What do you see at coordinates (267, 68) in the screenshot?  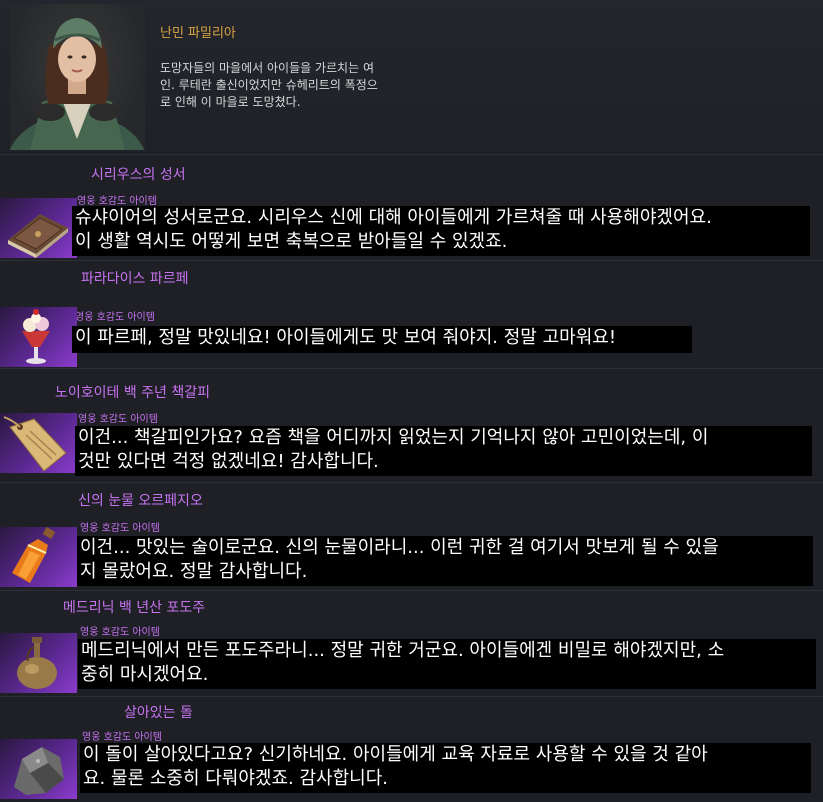 I see `npc-description-line: 도망자들의 마을에서 아이들을 가르치는 여` at bounding box center [267, 68].